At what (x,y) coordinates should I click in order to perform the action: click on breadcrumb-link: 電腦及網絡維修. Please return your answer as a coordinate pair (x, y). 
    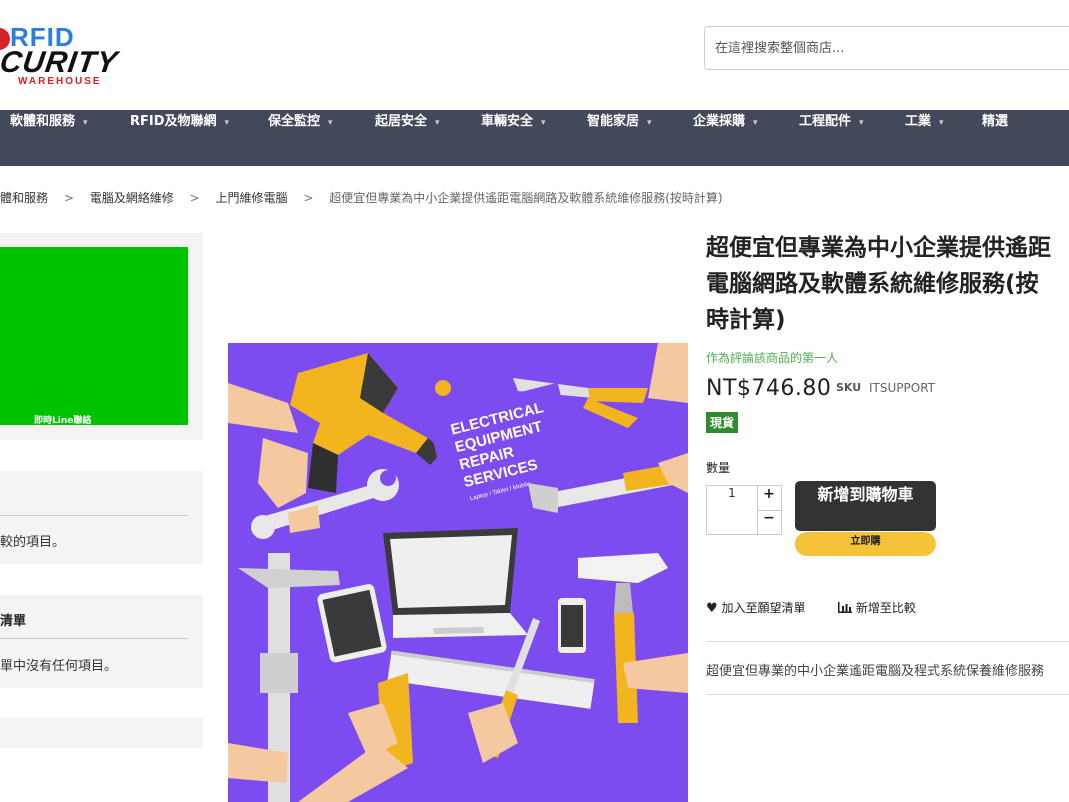
    Looking at the image, I should click on (132, 198).